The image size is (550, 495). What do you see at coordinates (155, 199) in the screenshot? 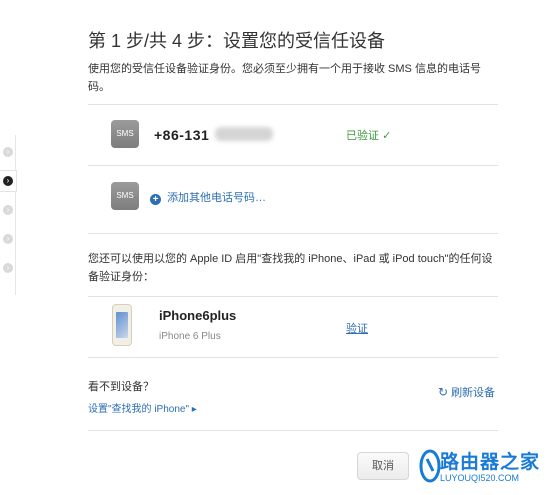
I see `plus-circle-icon: +` at bounding box center [155, 199].